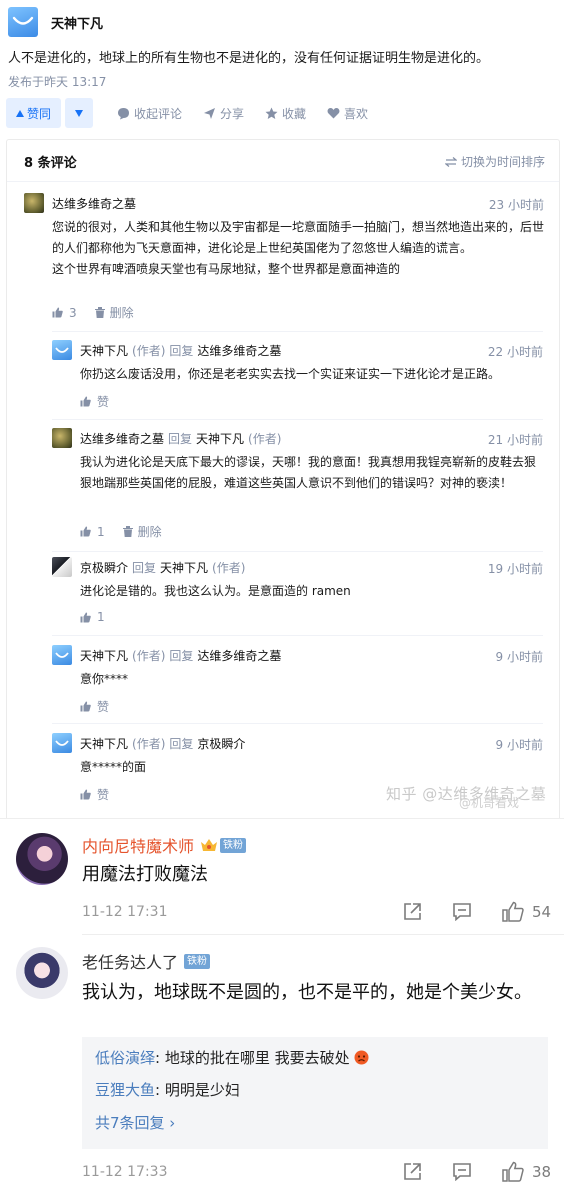  I want to click on comment-delete-label: 删除, so click(149, 532).